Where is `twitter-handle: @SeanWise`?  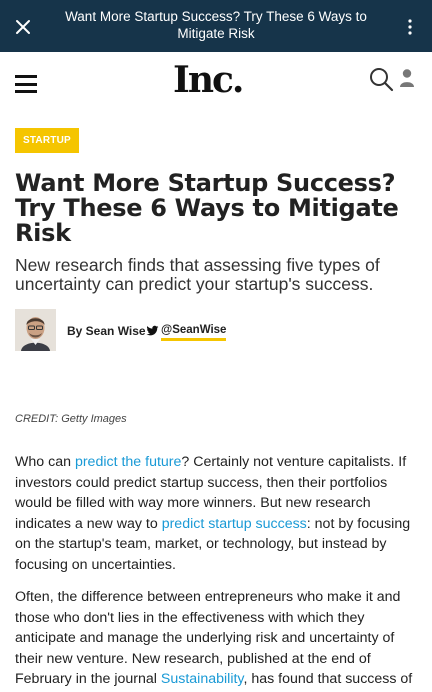
twitter-handle: @SeanWise is located at coordinates (194, 332).